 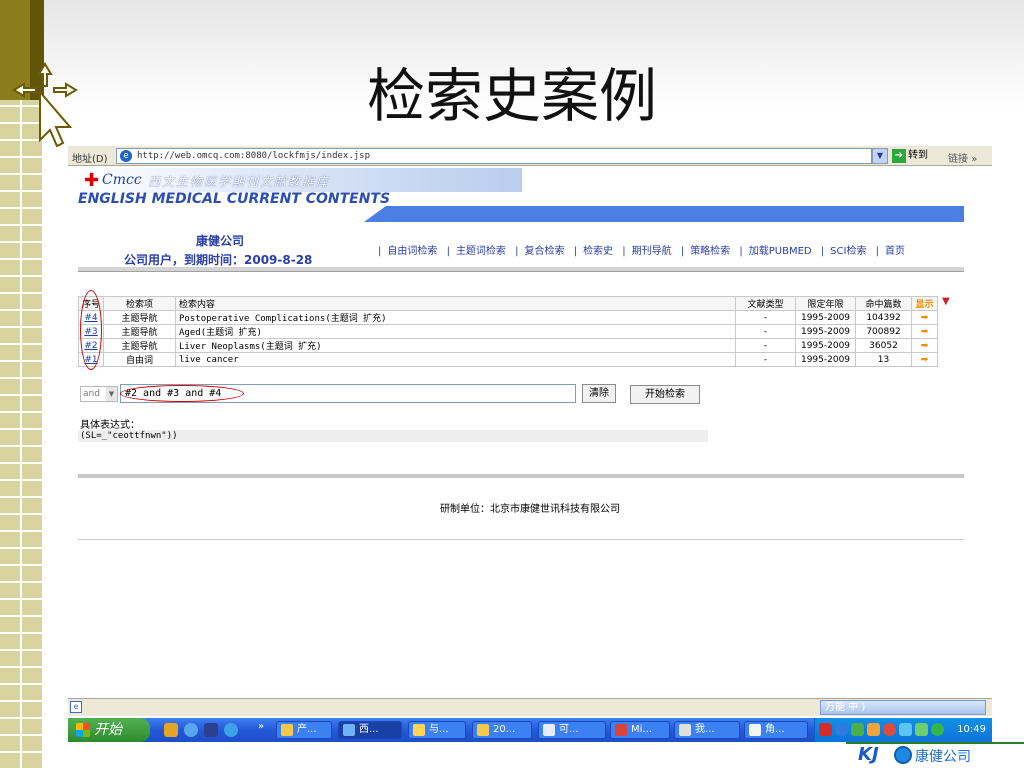 What do you see at coordinates (90, 159) in the screenshot?
I see `address-label: 地址(D)` at bounding box center [90, 159].